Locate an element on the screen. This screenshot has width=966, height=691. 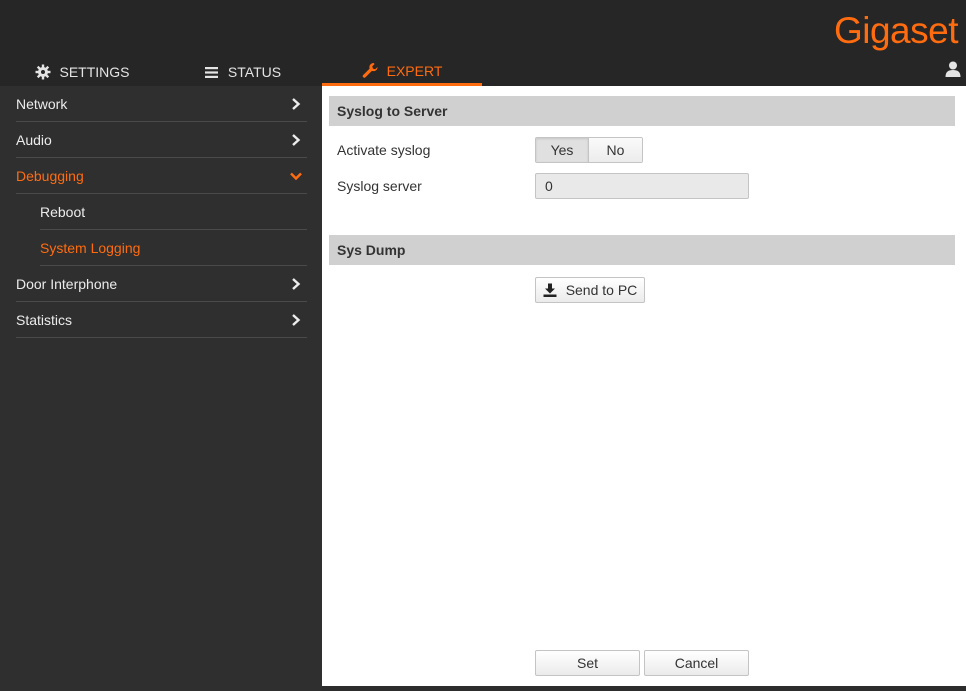
sidebar-item-door-interphone: Door Interphone is located at coordinates (161, 284).